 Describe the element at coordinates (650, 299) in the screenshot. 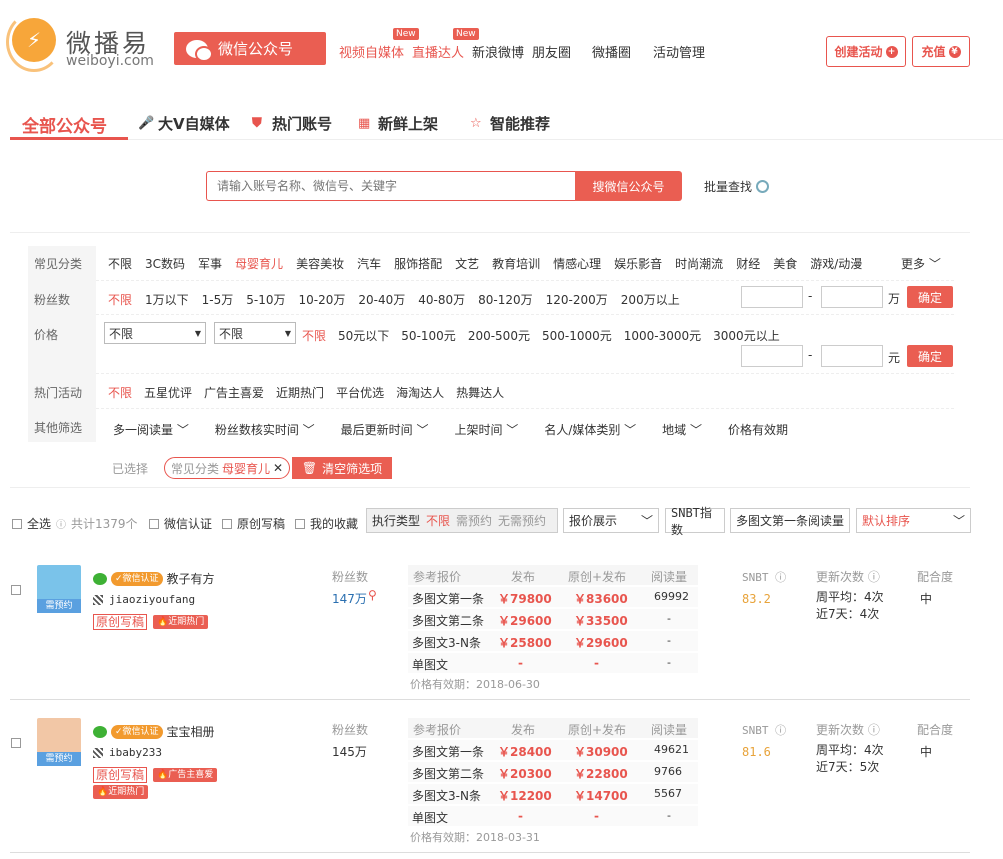

I see `fans-option: 200万以上` at that location.